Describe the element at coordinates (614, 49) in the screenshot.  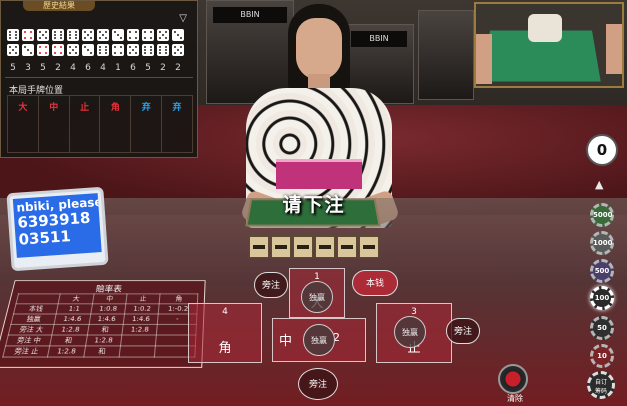
I see `camera-hand-right` at that location.